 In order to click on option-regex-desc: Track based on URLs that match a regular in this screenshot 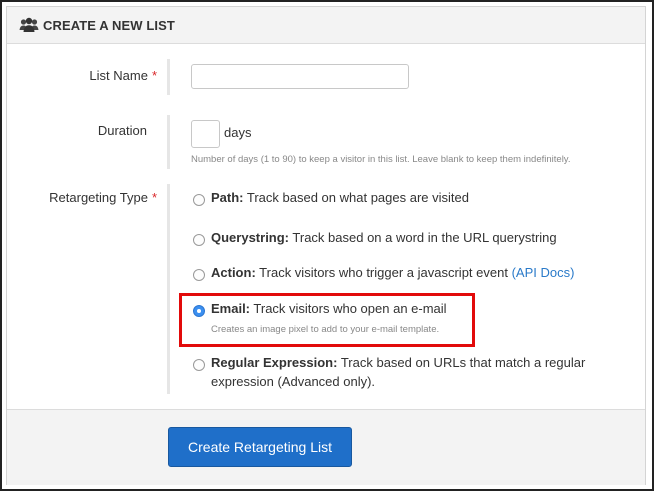, I will do `click(463, 362)`.